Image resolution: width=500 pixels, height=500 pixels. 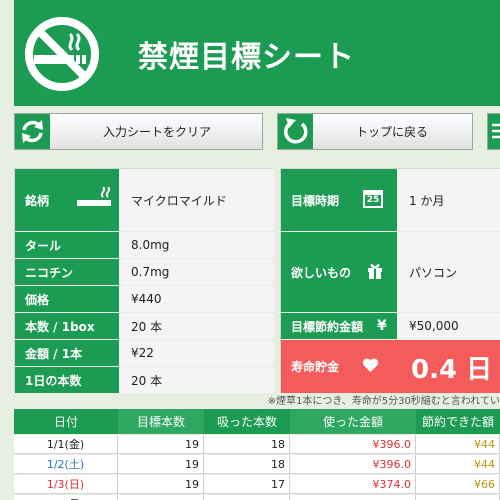 What do you see at coordinates (196, 272) in the screenshot?
I see `nicotine-value: 0.7mg` at bounding box center [196, 272].